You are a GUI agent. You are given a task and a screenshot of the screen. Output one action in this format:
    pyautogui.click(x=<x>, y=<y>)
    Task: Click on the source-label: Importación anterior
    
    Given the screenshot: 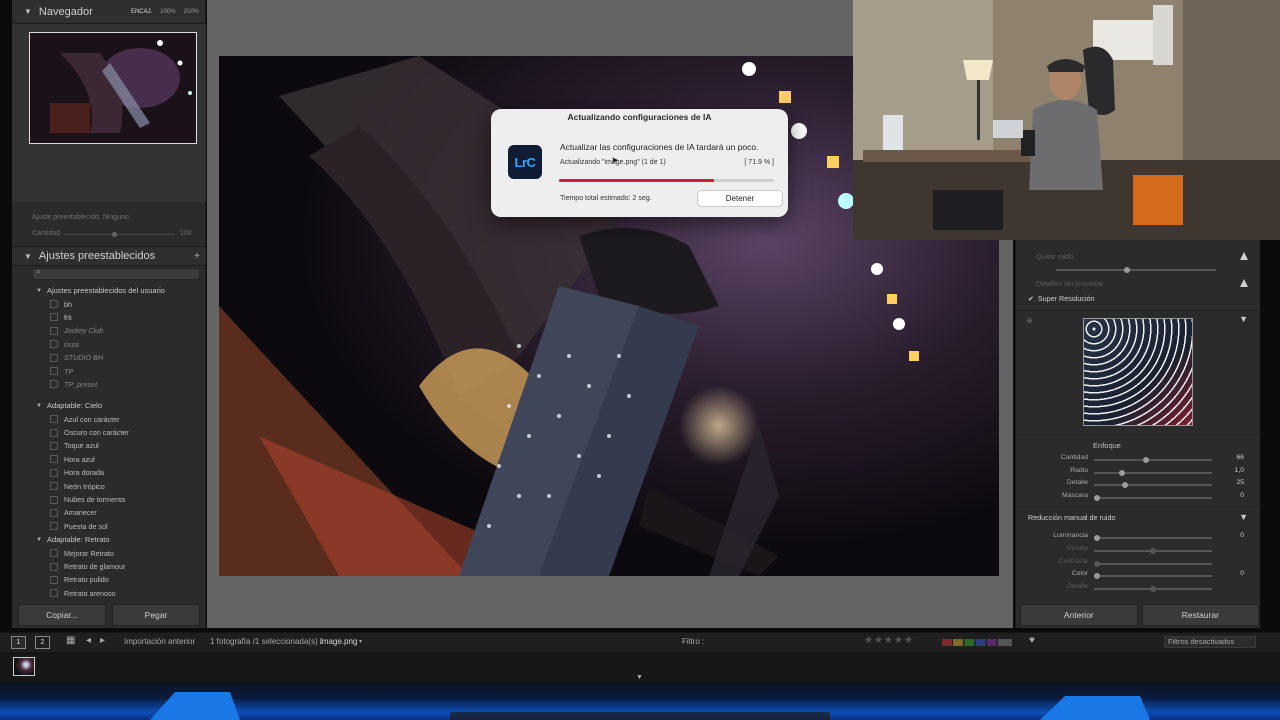 What is the action you would take?
    pyautogui.click(x=159, y=641)
    